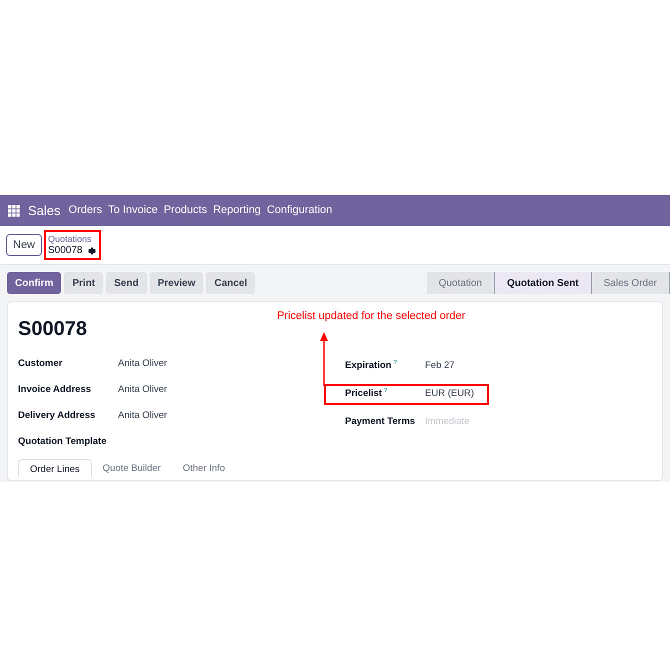 The image size is (670, 670). Describe the element at coordinates (371, 316) in the screenshot. I see `annotation-text: Pricelist updated for the selected order` at that location.